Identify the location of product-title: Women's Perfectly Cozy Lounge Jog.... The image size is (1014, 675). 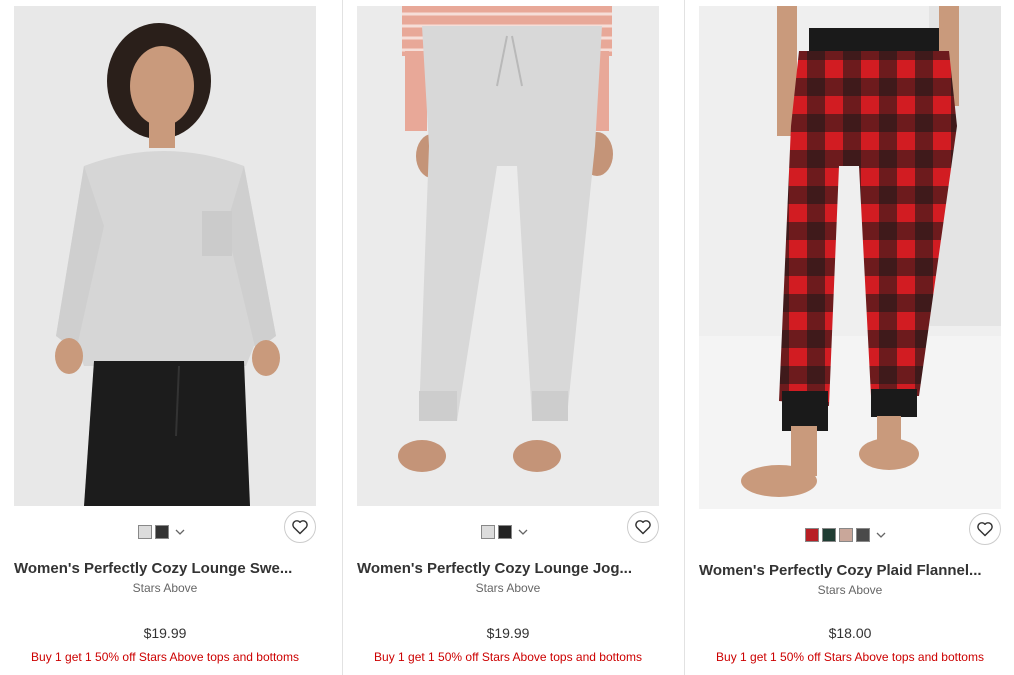
(512, 568).